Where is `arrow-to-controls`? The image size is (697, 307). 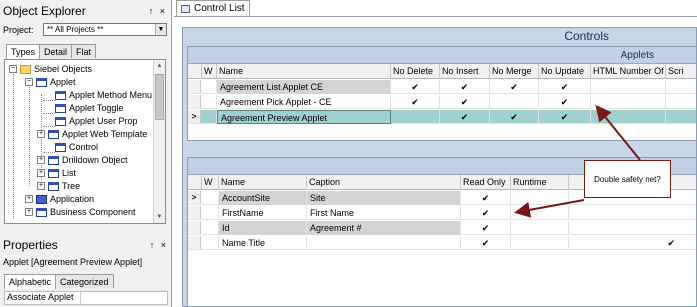 arrow-to-controls is located at coordinates (549, 208).